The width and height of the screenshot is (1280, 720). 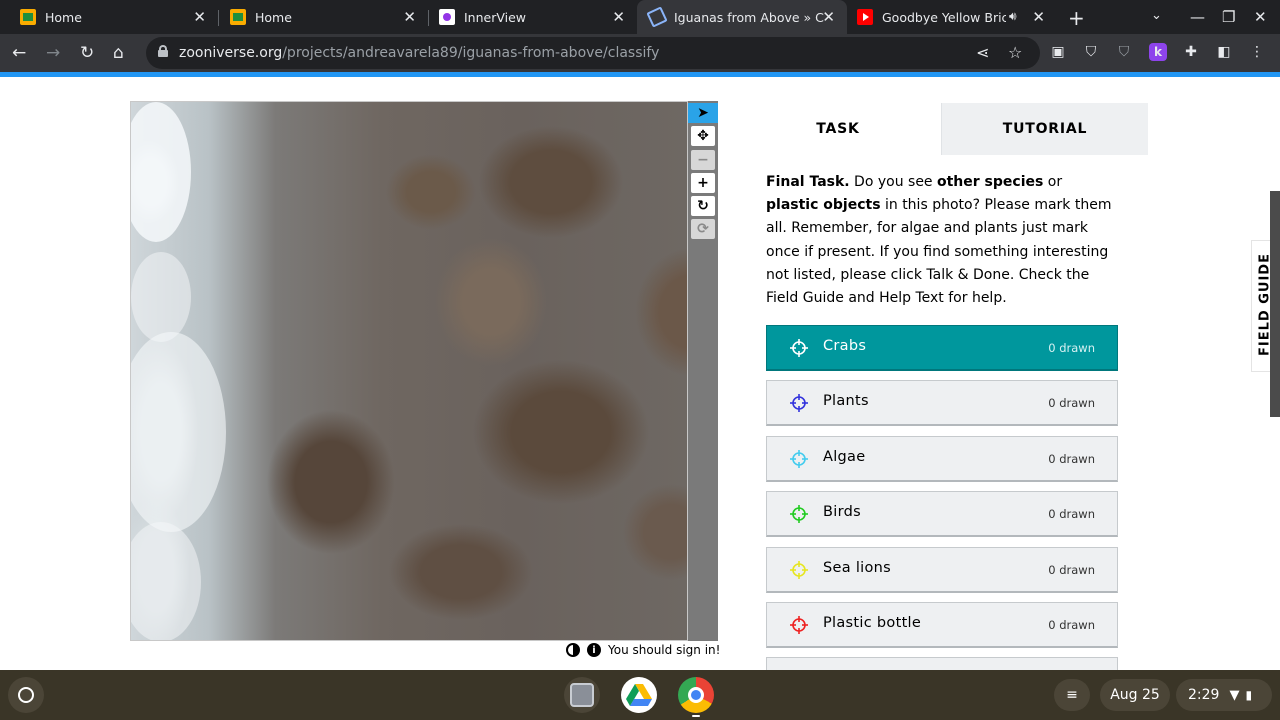 I want to click on calendar-date: Aug 25, so click(x=1135, y=695).